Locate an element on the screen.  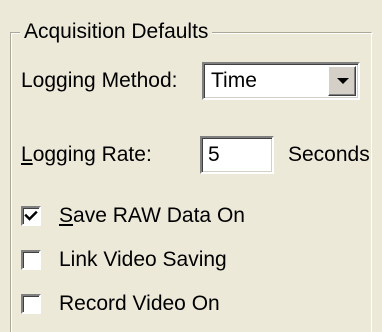
logging-rate-accelerator: L is located at coordinates (27, 154).